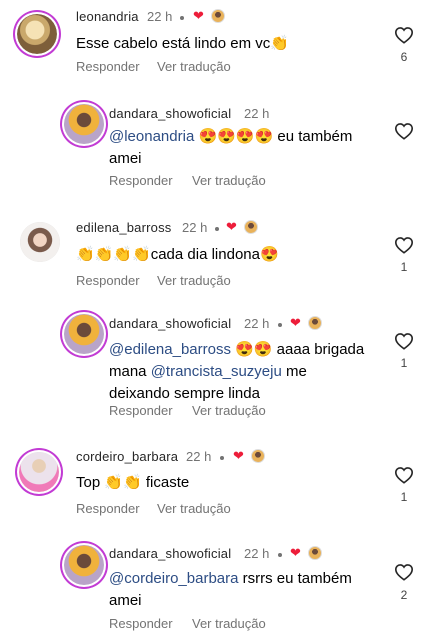 This screenshot has height=640, width=436. Describe the element at coordinates (107, 16) in the screenshot. I see `comment-username: leonandria` at that location.